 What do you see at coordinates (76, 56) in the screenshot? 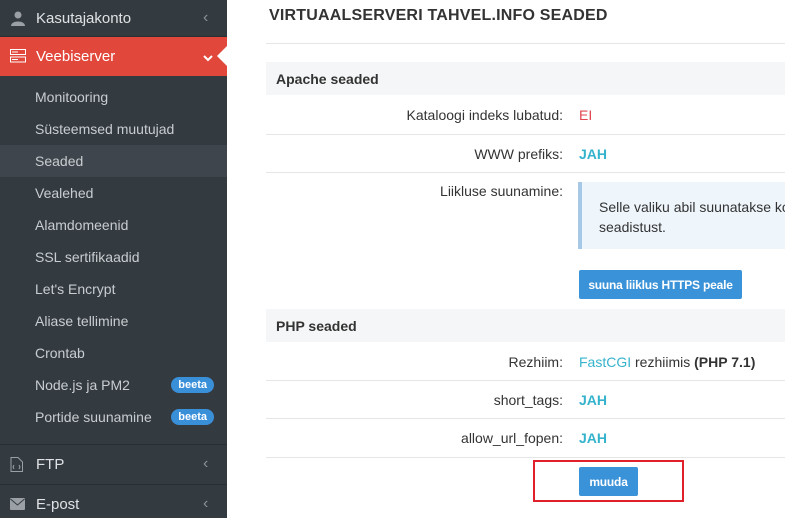
I see `sidebar-item-label: Veebiserver` at bounding box center [76, 56].